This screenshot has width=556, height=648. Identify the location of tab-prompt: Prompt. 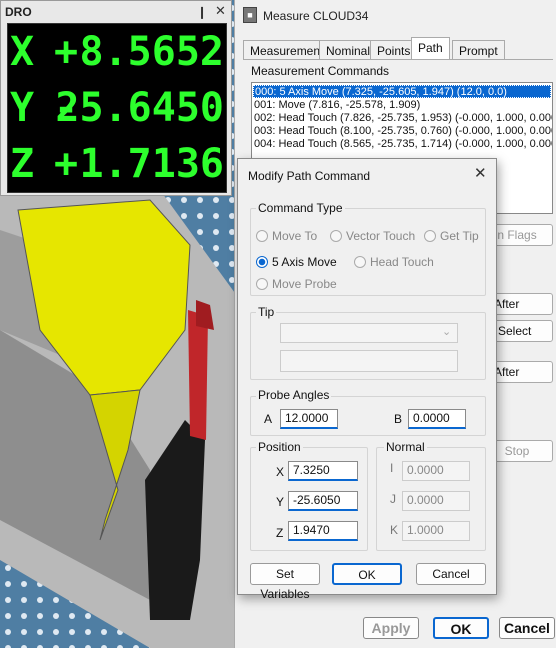
(478, 50).